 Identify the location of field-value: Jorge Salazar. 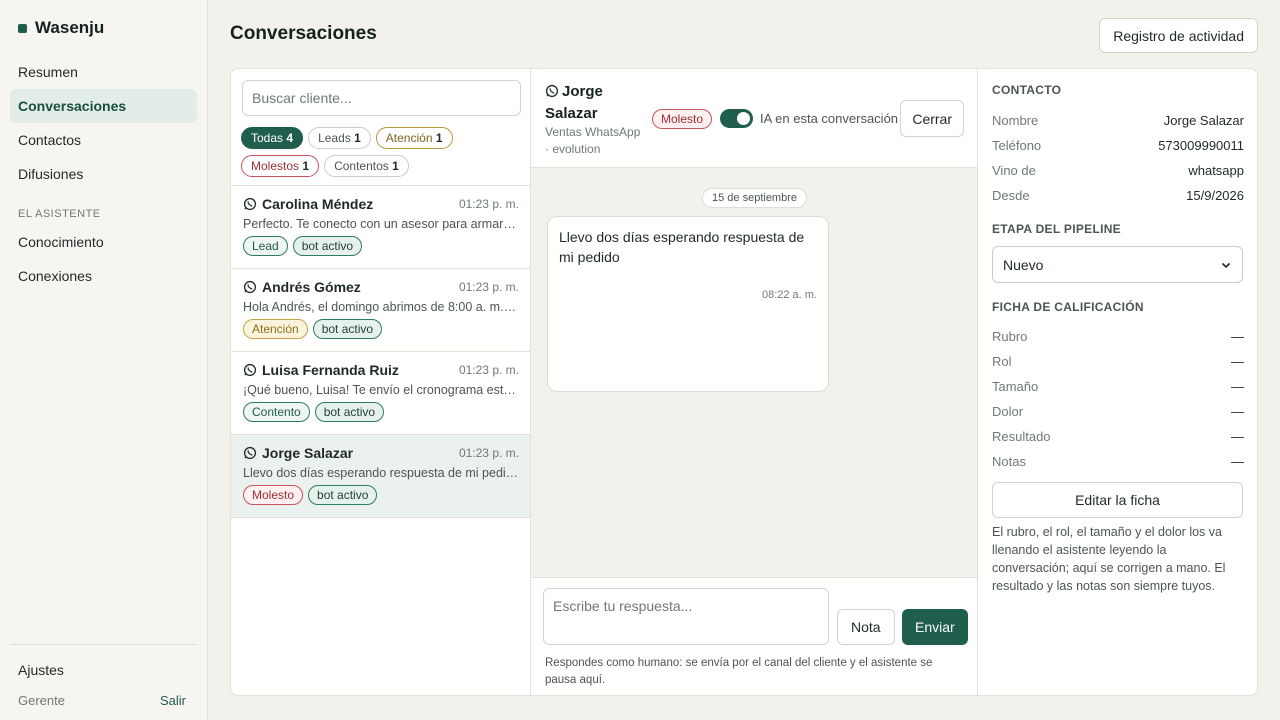
(1203, 120).